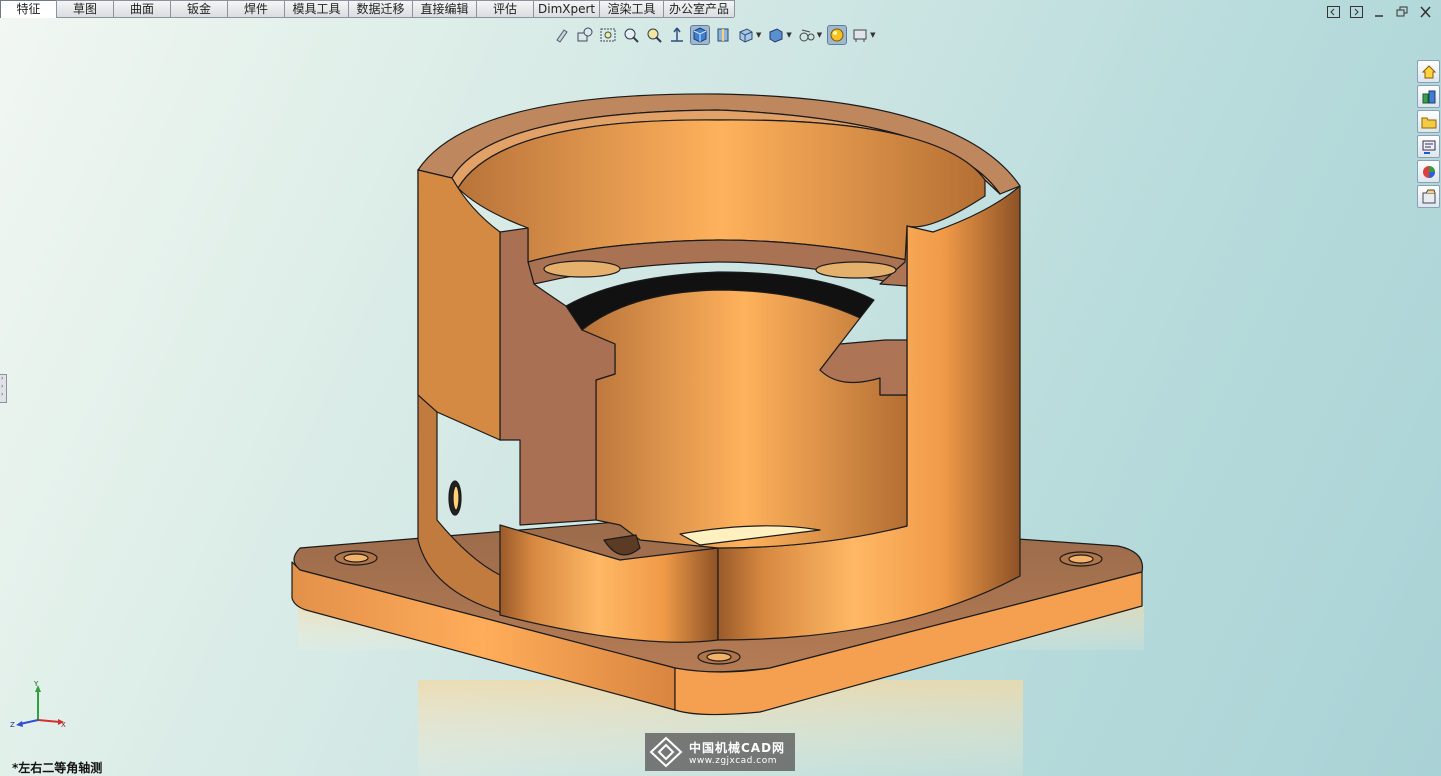 The width and height of the screenshot is (1441, 776). What do you see at coordinates (1428, 71) in the screenshot?
I see `solidworks-resources-icon` at bounding box center [1428, 71].